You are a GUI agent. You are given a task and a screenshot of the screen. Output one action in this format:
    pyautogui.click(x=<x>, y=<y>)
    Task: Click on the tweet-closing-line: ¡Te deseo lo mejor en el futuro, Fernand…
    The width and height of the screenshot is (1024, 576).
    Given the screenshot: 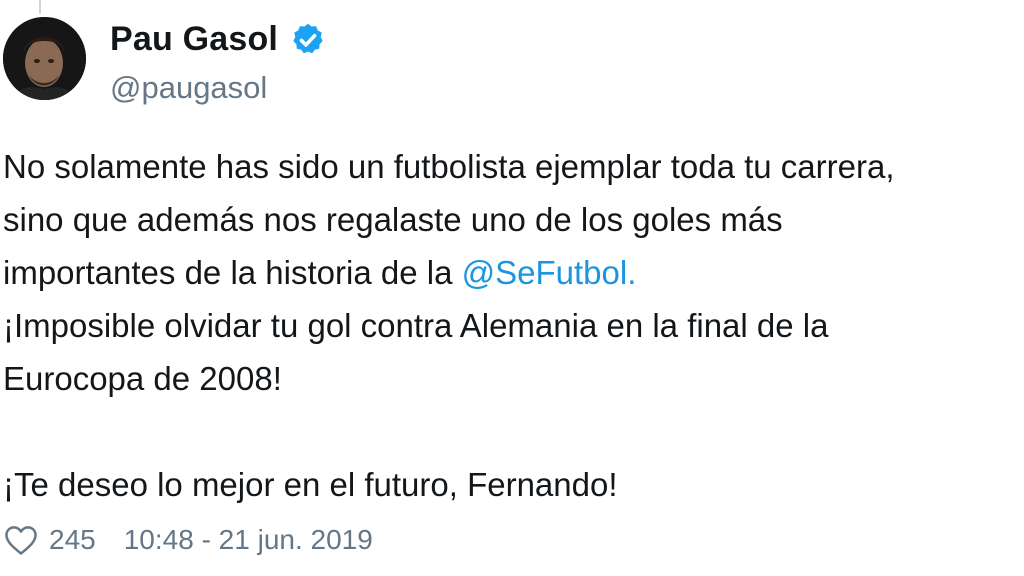 What is the action you would take?
    pyautogui.click(x=310, y=484)
    